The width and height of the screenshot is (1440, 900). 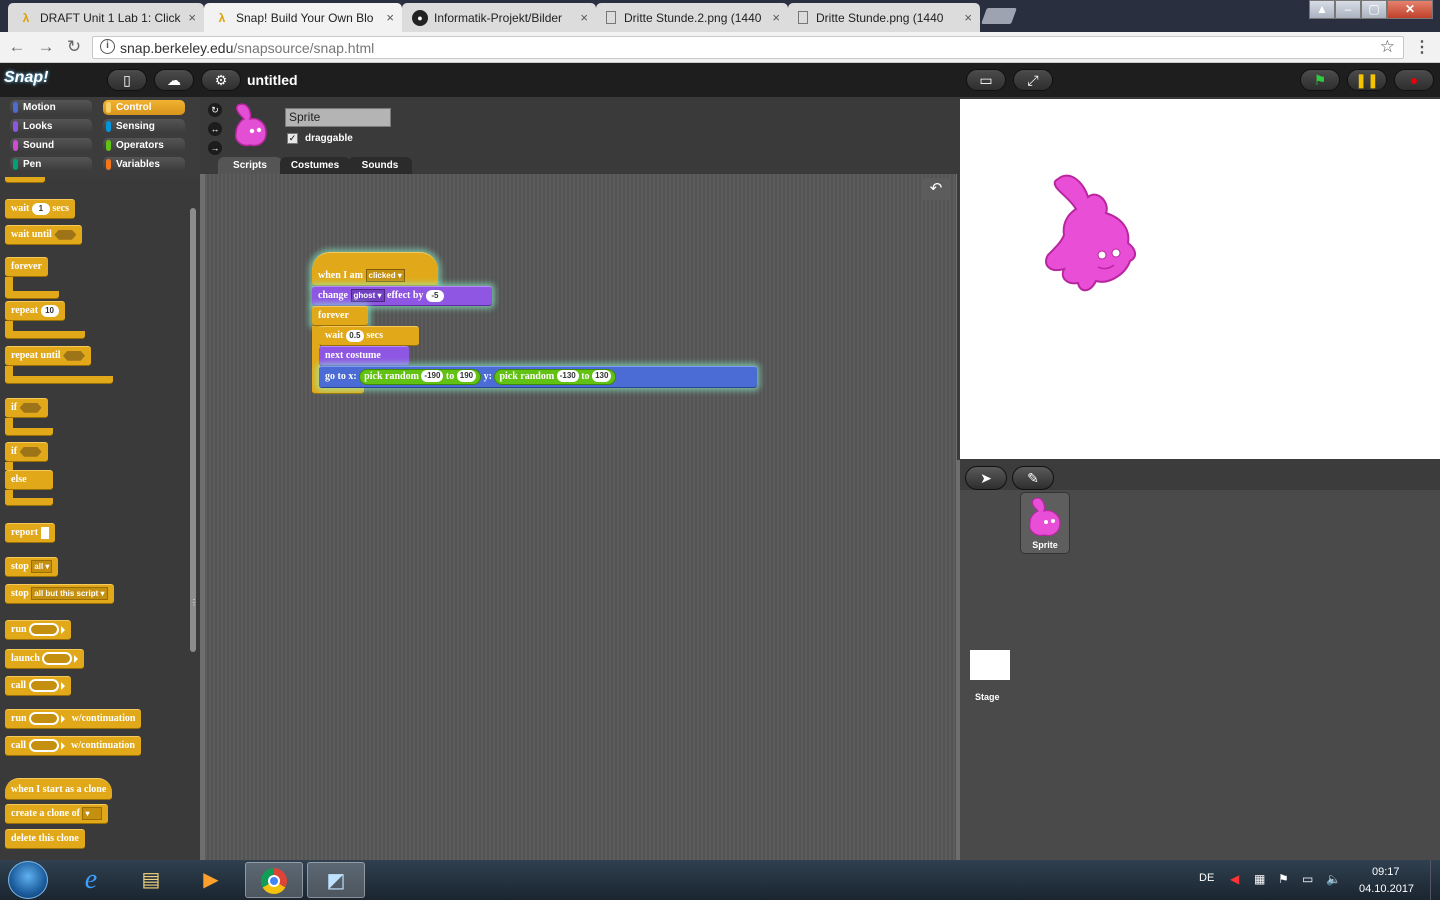 I want to click on settings-button: ⚙, so click(x=221, y=80).